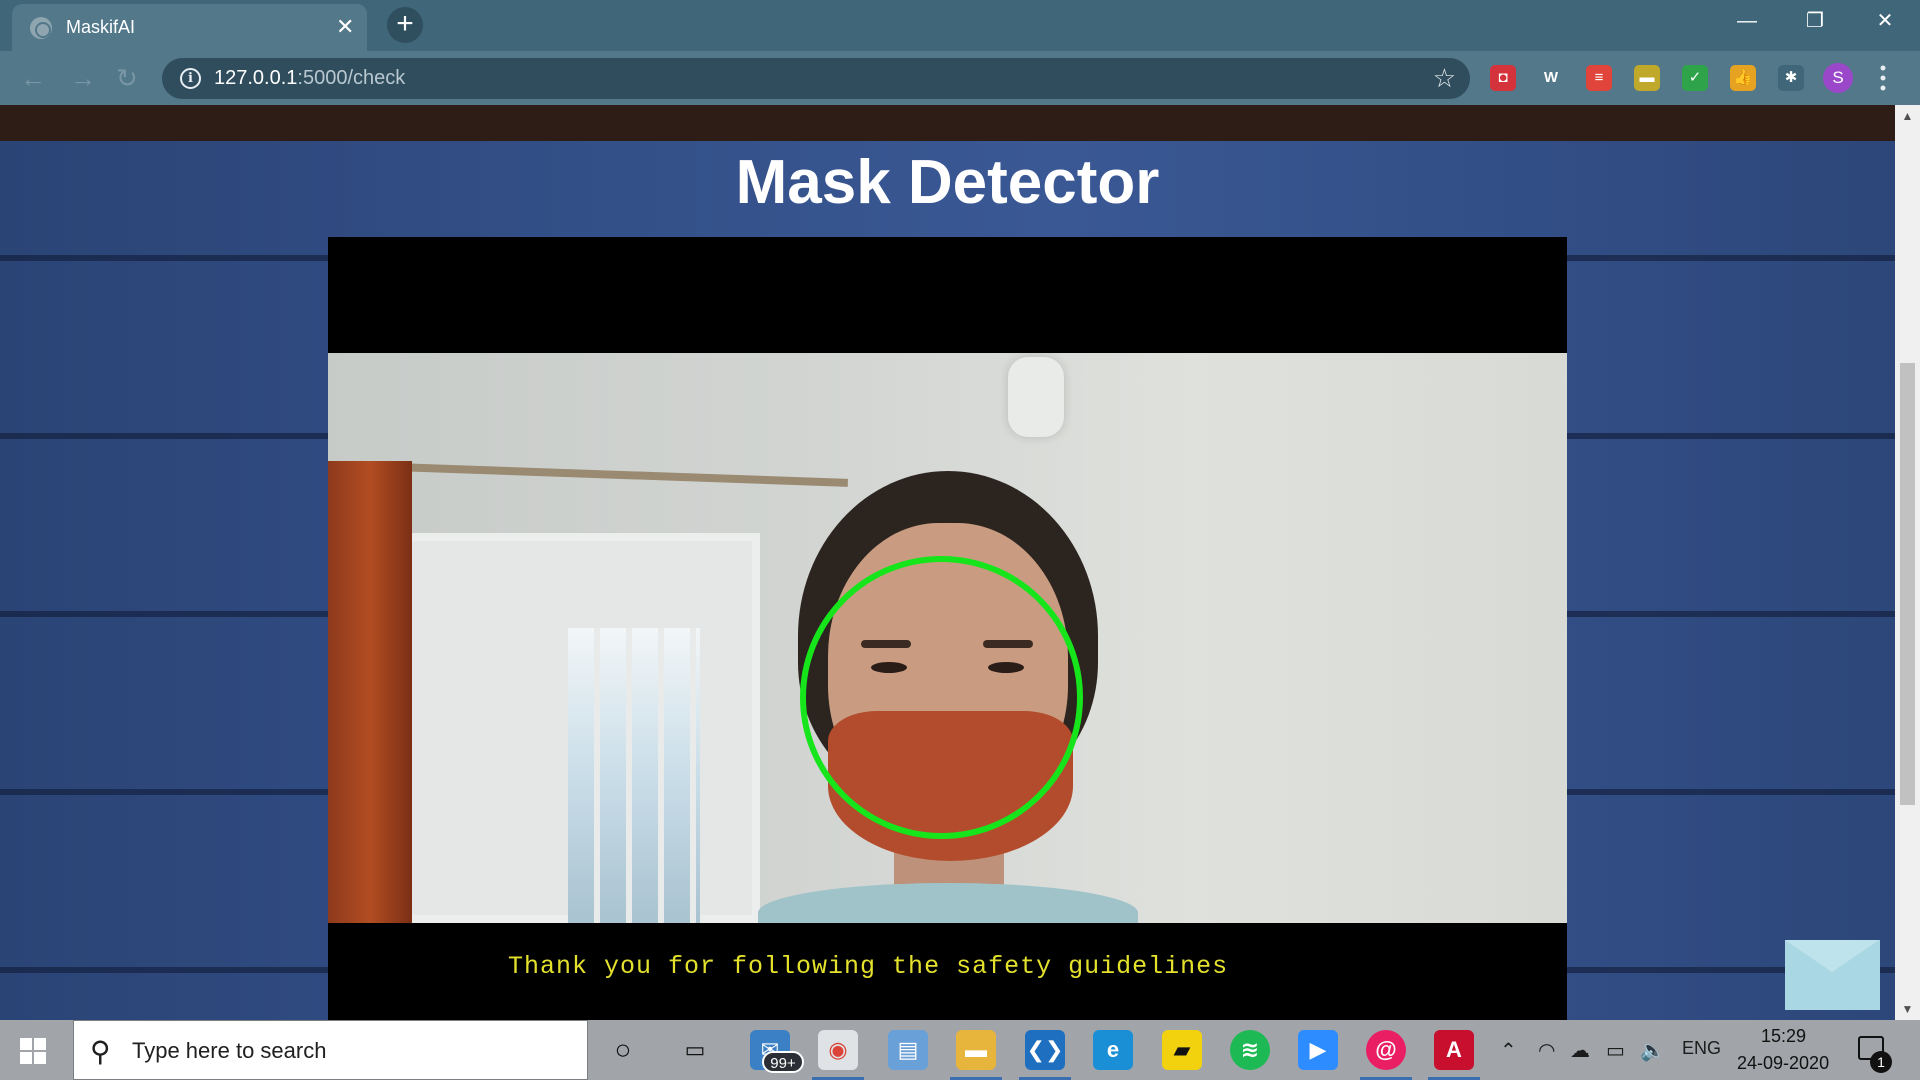 The height and width of the screenshot is (1080, 1920). What do you see at coordinates (948, 903) in the screenshot?
I see `person-shirt` at bounding box center [948, 903].